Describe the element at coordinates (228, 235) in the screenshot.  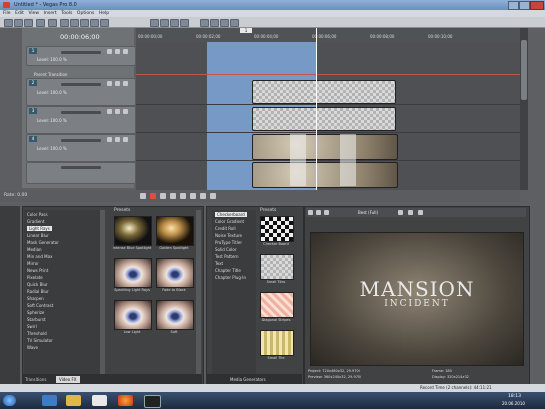
I see `generator-item: Noise Texture` at that location.